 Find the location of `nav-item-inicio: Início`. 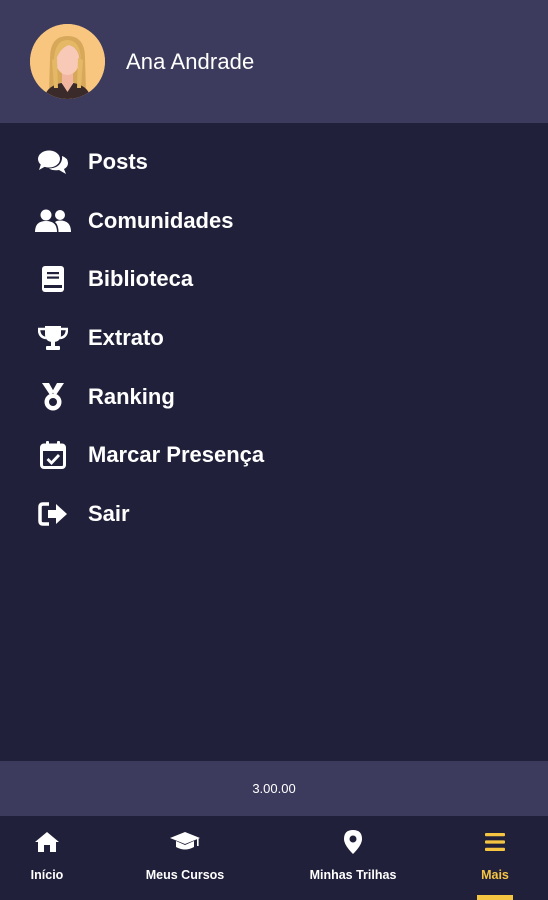

nav-item-inicio: Início is located at coordinates (47, 858).